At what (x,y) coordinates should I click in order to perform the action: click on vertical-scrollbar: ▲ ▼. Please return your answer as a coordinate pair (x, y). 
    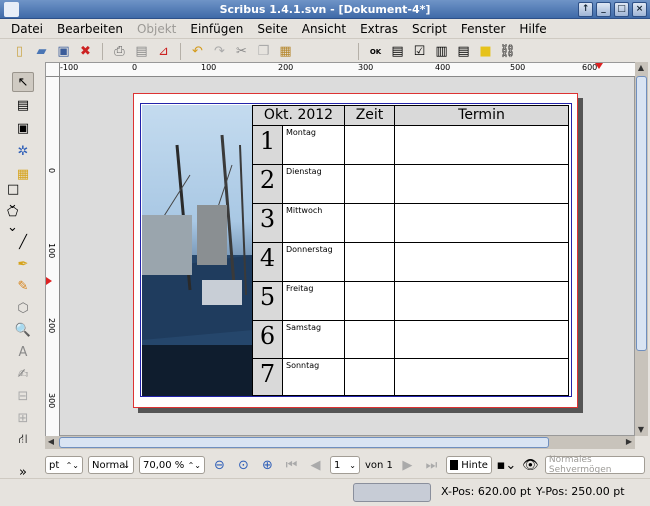
    Looking at the image, I should click on (641, 249).